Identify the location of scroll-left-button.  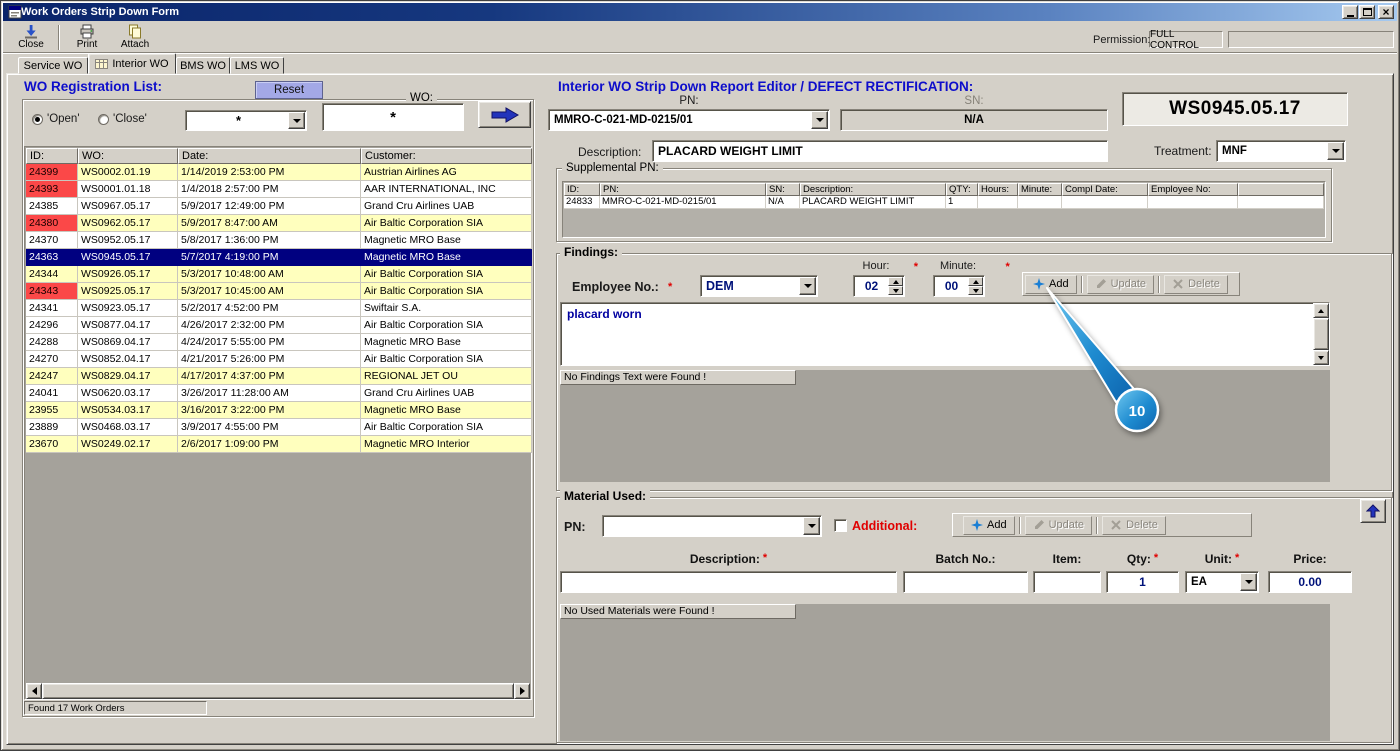
(34, 691).